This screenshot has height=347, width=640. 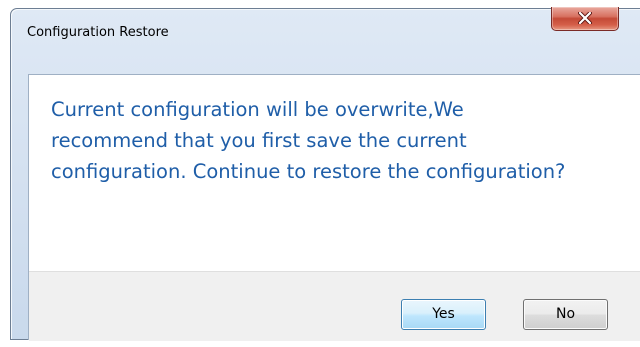 What do you see at coordinates (98, 32) in the screenshot?
I see `dialog-title: Configuration Restore` at bounding box center [98, 32].